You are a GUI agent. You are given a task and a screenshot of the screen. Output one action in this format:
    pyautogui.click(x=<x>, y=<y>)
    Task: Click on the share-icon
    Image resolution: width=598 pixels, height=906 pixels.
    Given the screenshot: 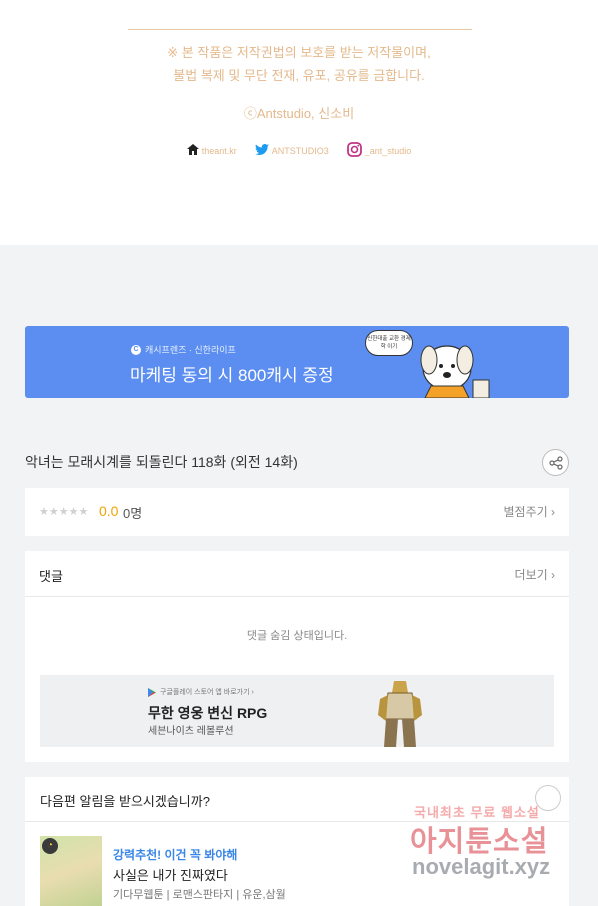 What is the action you would take?
    pyautogui.click(x=555, y=462)
    